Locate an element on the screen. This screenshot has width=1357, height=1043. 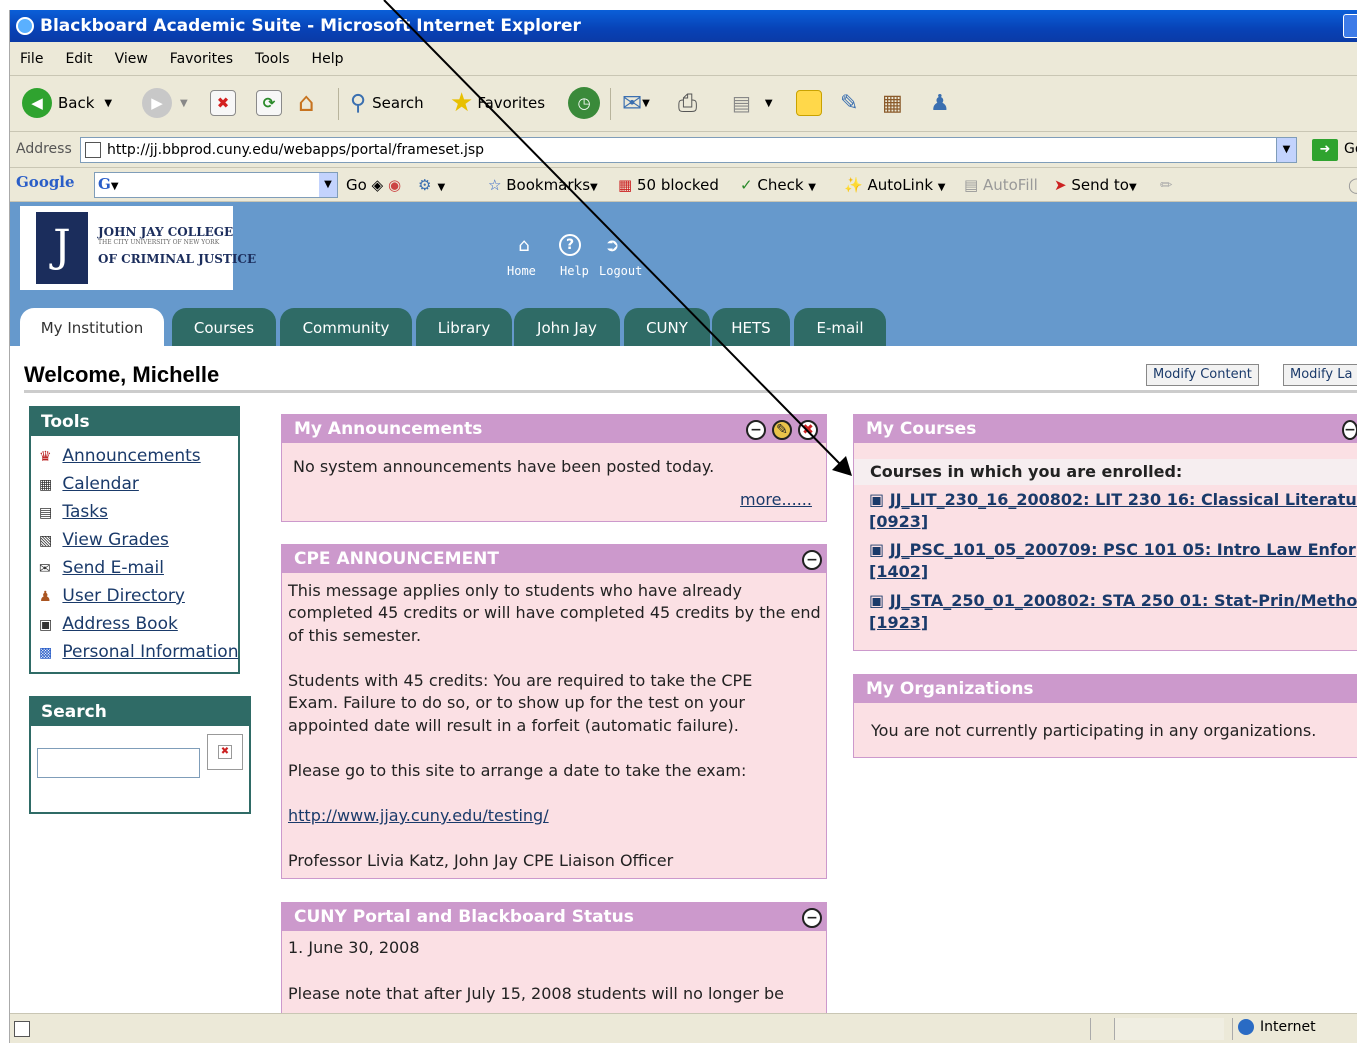
tab-my-institution: My Institution is located at coordinates (92, 327).